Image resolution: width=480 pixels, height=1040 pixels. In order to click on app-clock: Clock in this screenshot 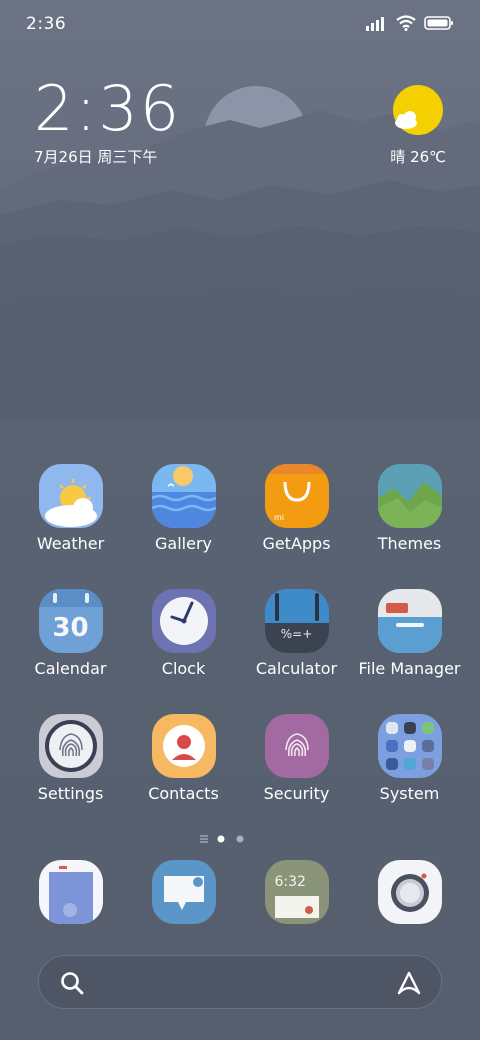, I will do `click(183, 633)`.